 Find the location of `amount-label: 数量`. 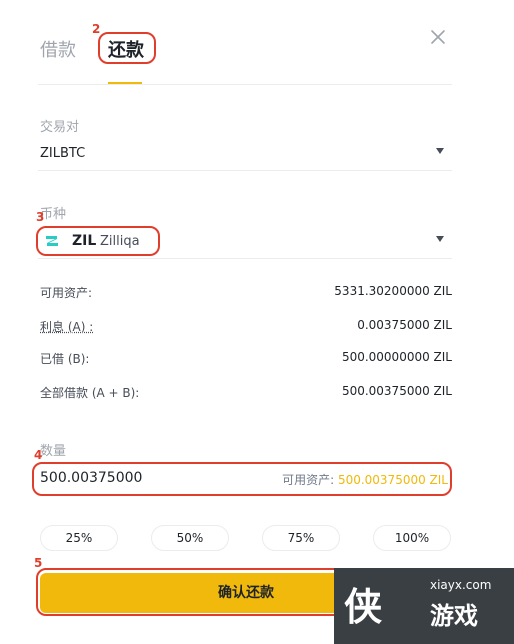

amount-label: 数量 is located at coordinates (53, 451).